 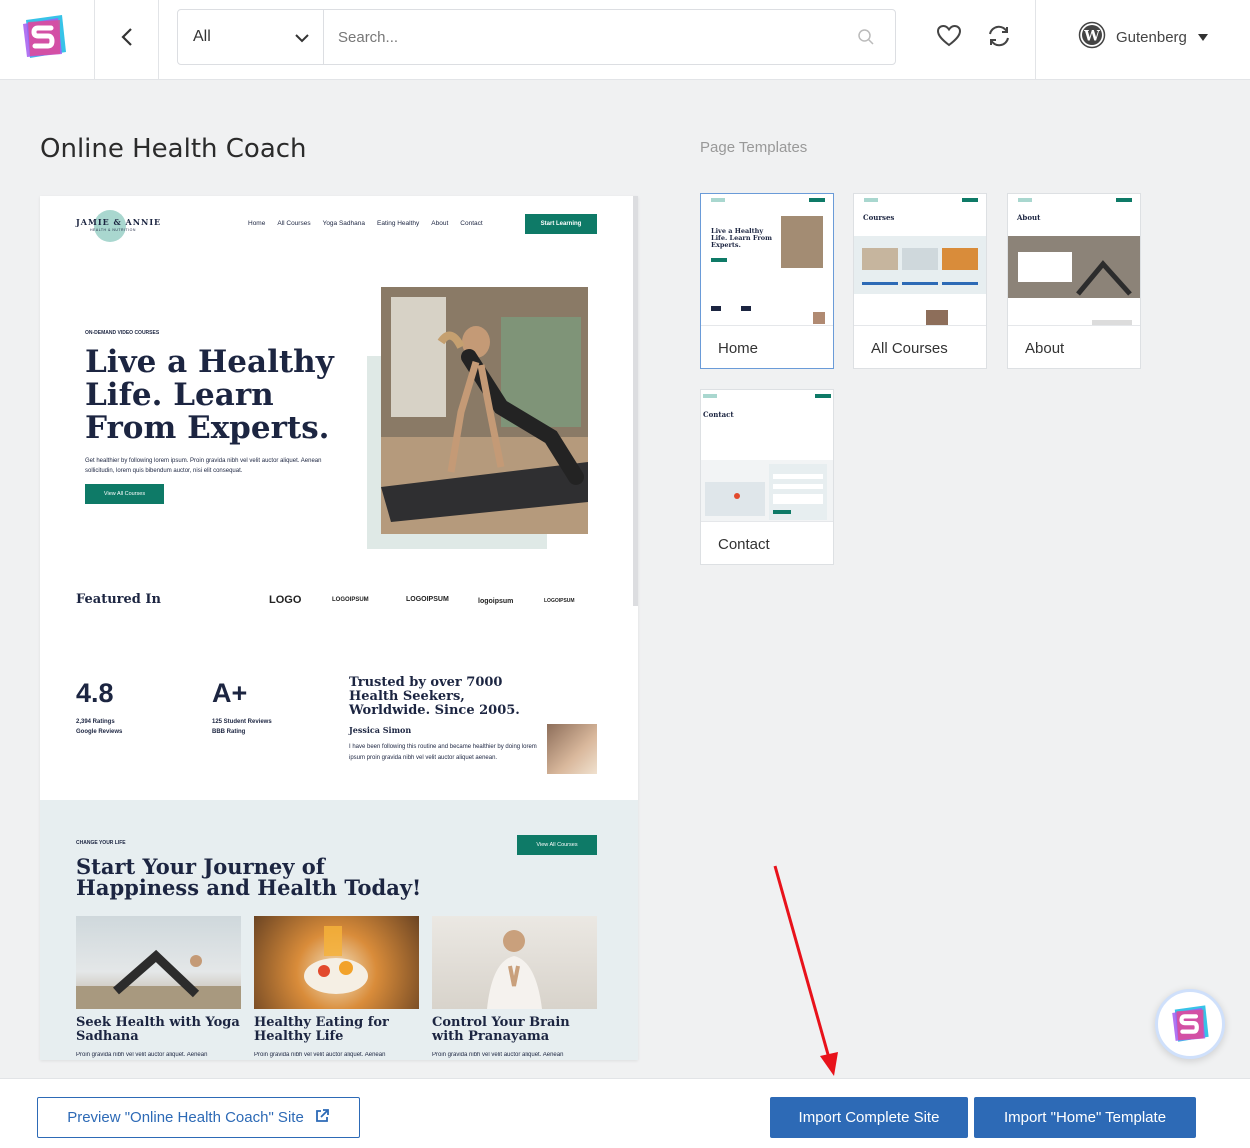 I want to click on preview-nav-item: All Courses, so click(x=294, y=223).